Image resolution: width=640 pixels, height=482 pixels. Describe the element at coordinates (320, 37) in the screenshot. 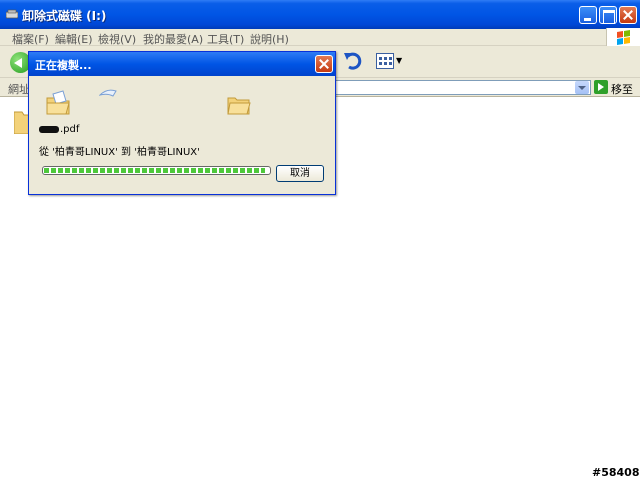

I see `menu-bar: 檔案(F) 編輯(E) 檢視(V) 我的最愛(A) 工具(T) 說明(H)` at that location.